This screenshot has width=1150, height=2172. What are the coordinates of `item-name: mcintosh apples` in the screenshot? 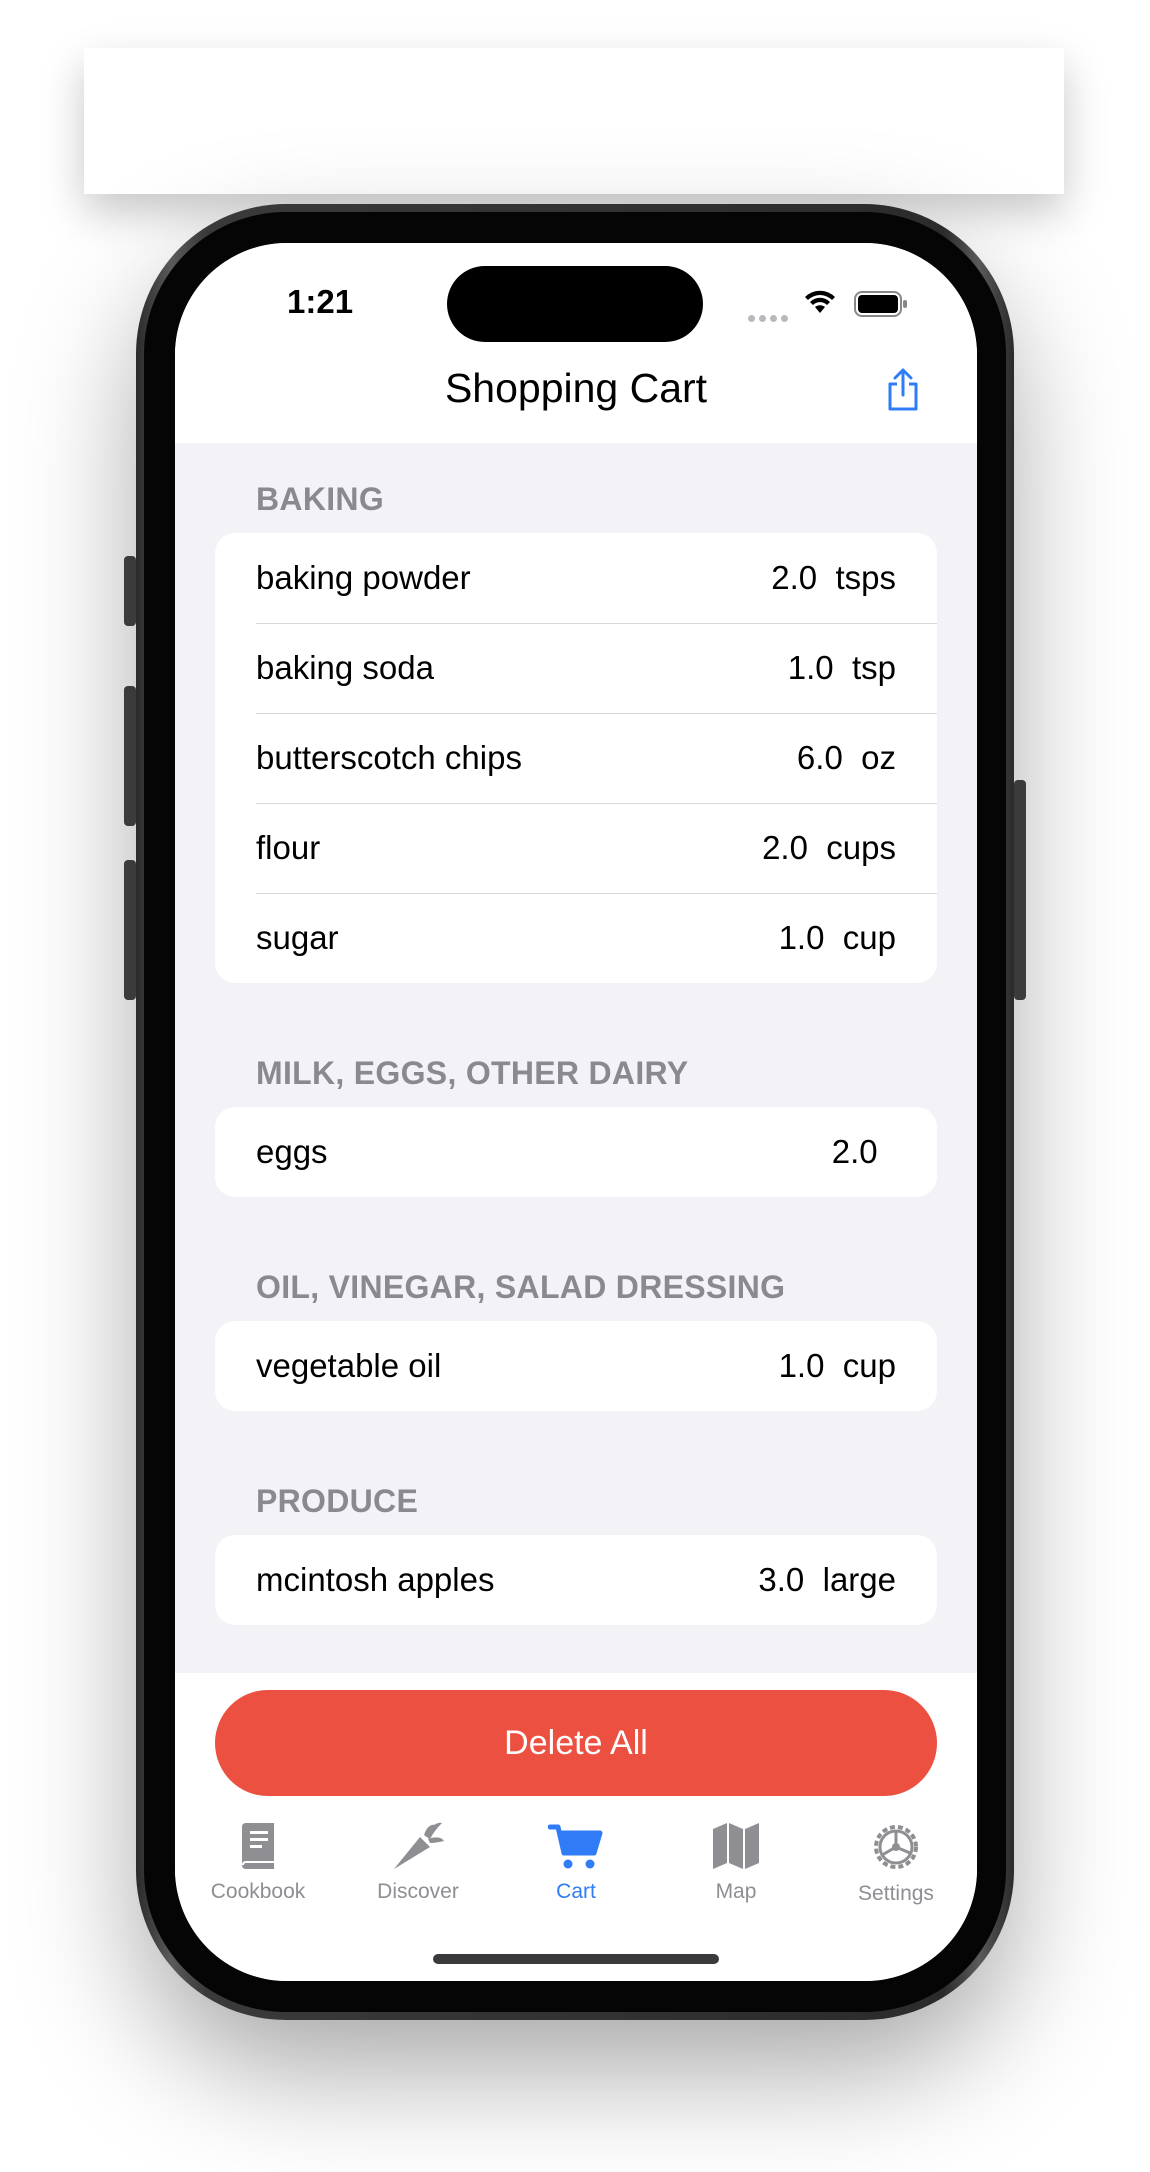 It's located at (375, 1579).